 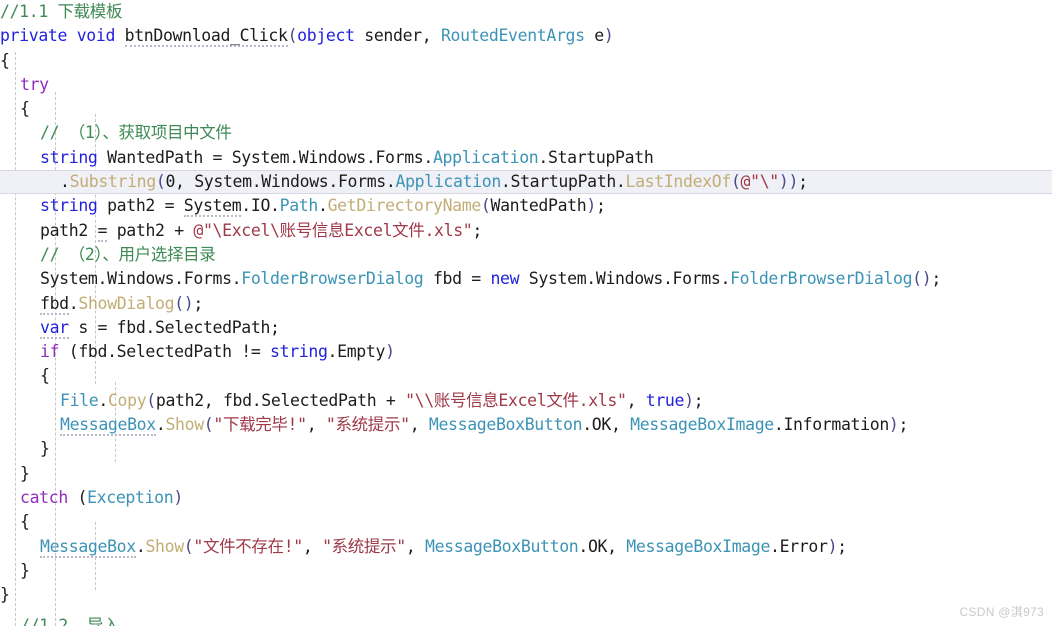 I want to click on code-token: "下载完毕!", so click(x=260, y=425).